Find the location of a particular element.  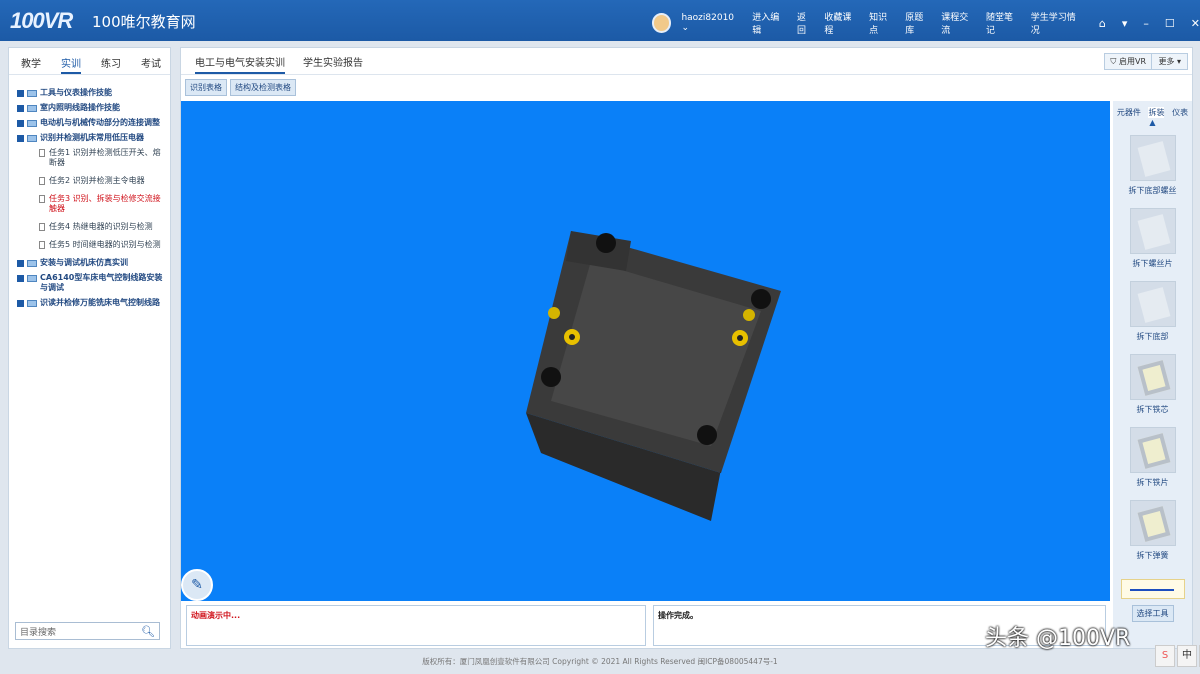

side-tab-disassembly: 拆装 is located at coordinates (1156, 112).